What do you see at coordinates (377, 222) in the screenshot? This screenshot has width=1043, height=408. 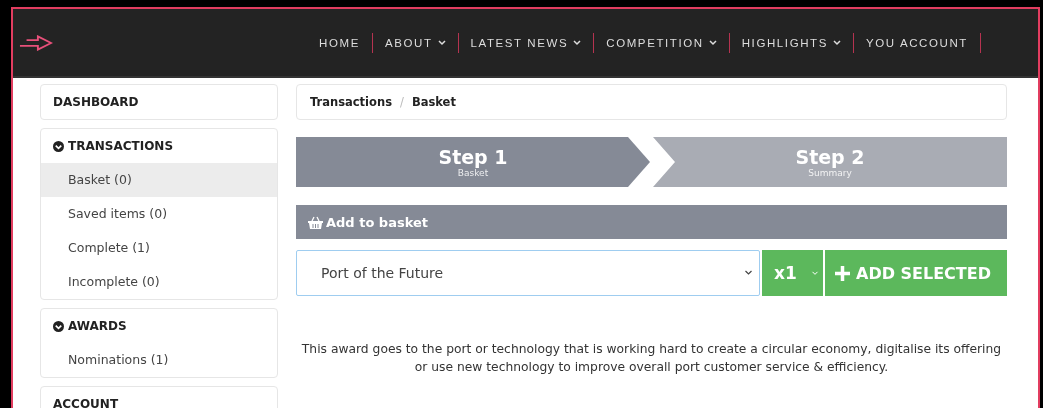 I see `panel-title: Add to basket` at bounding box center [377, 222].